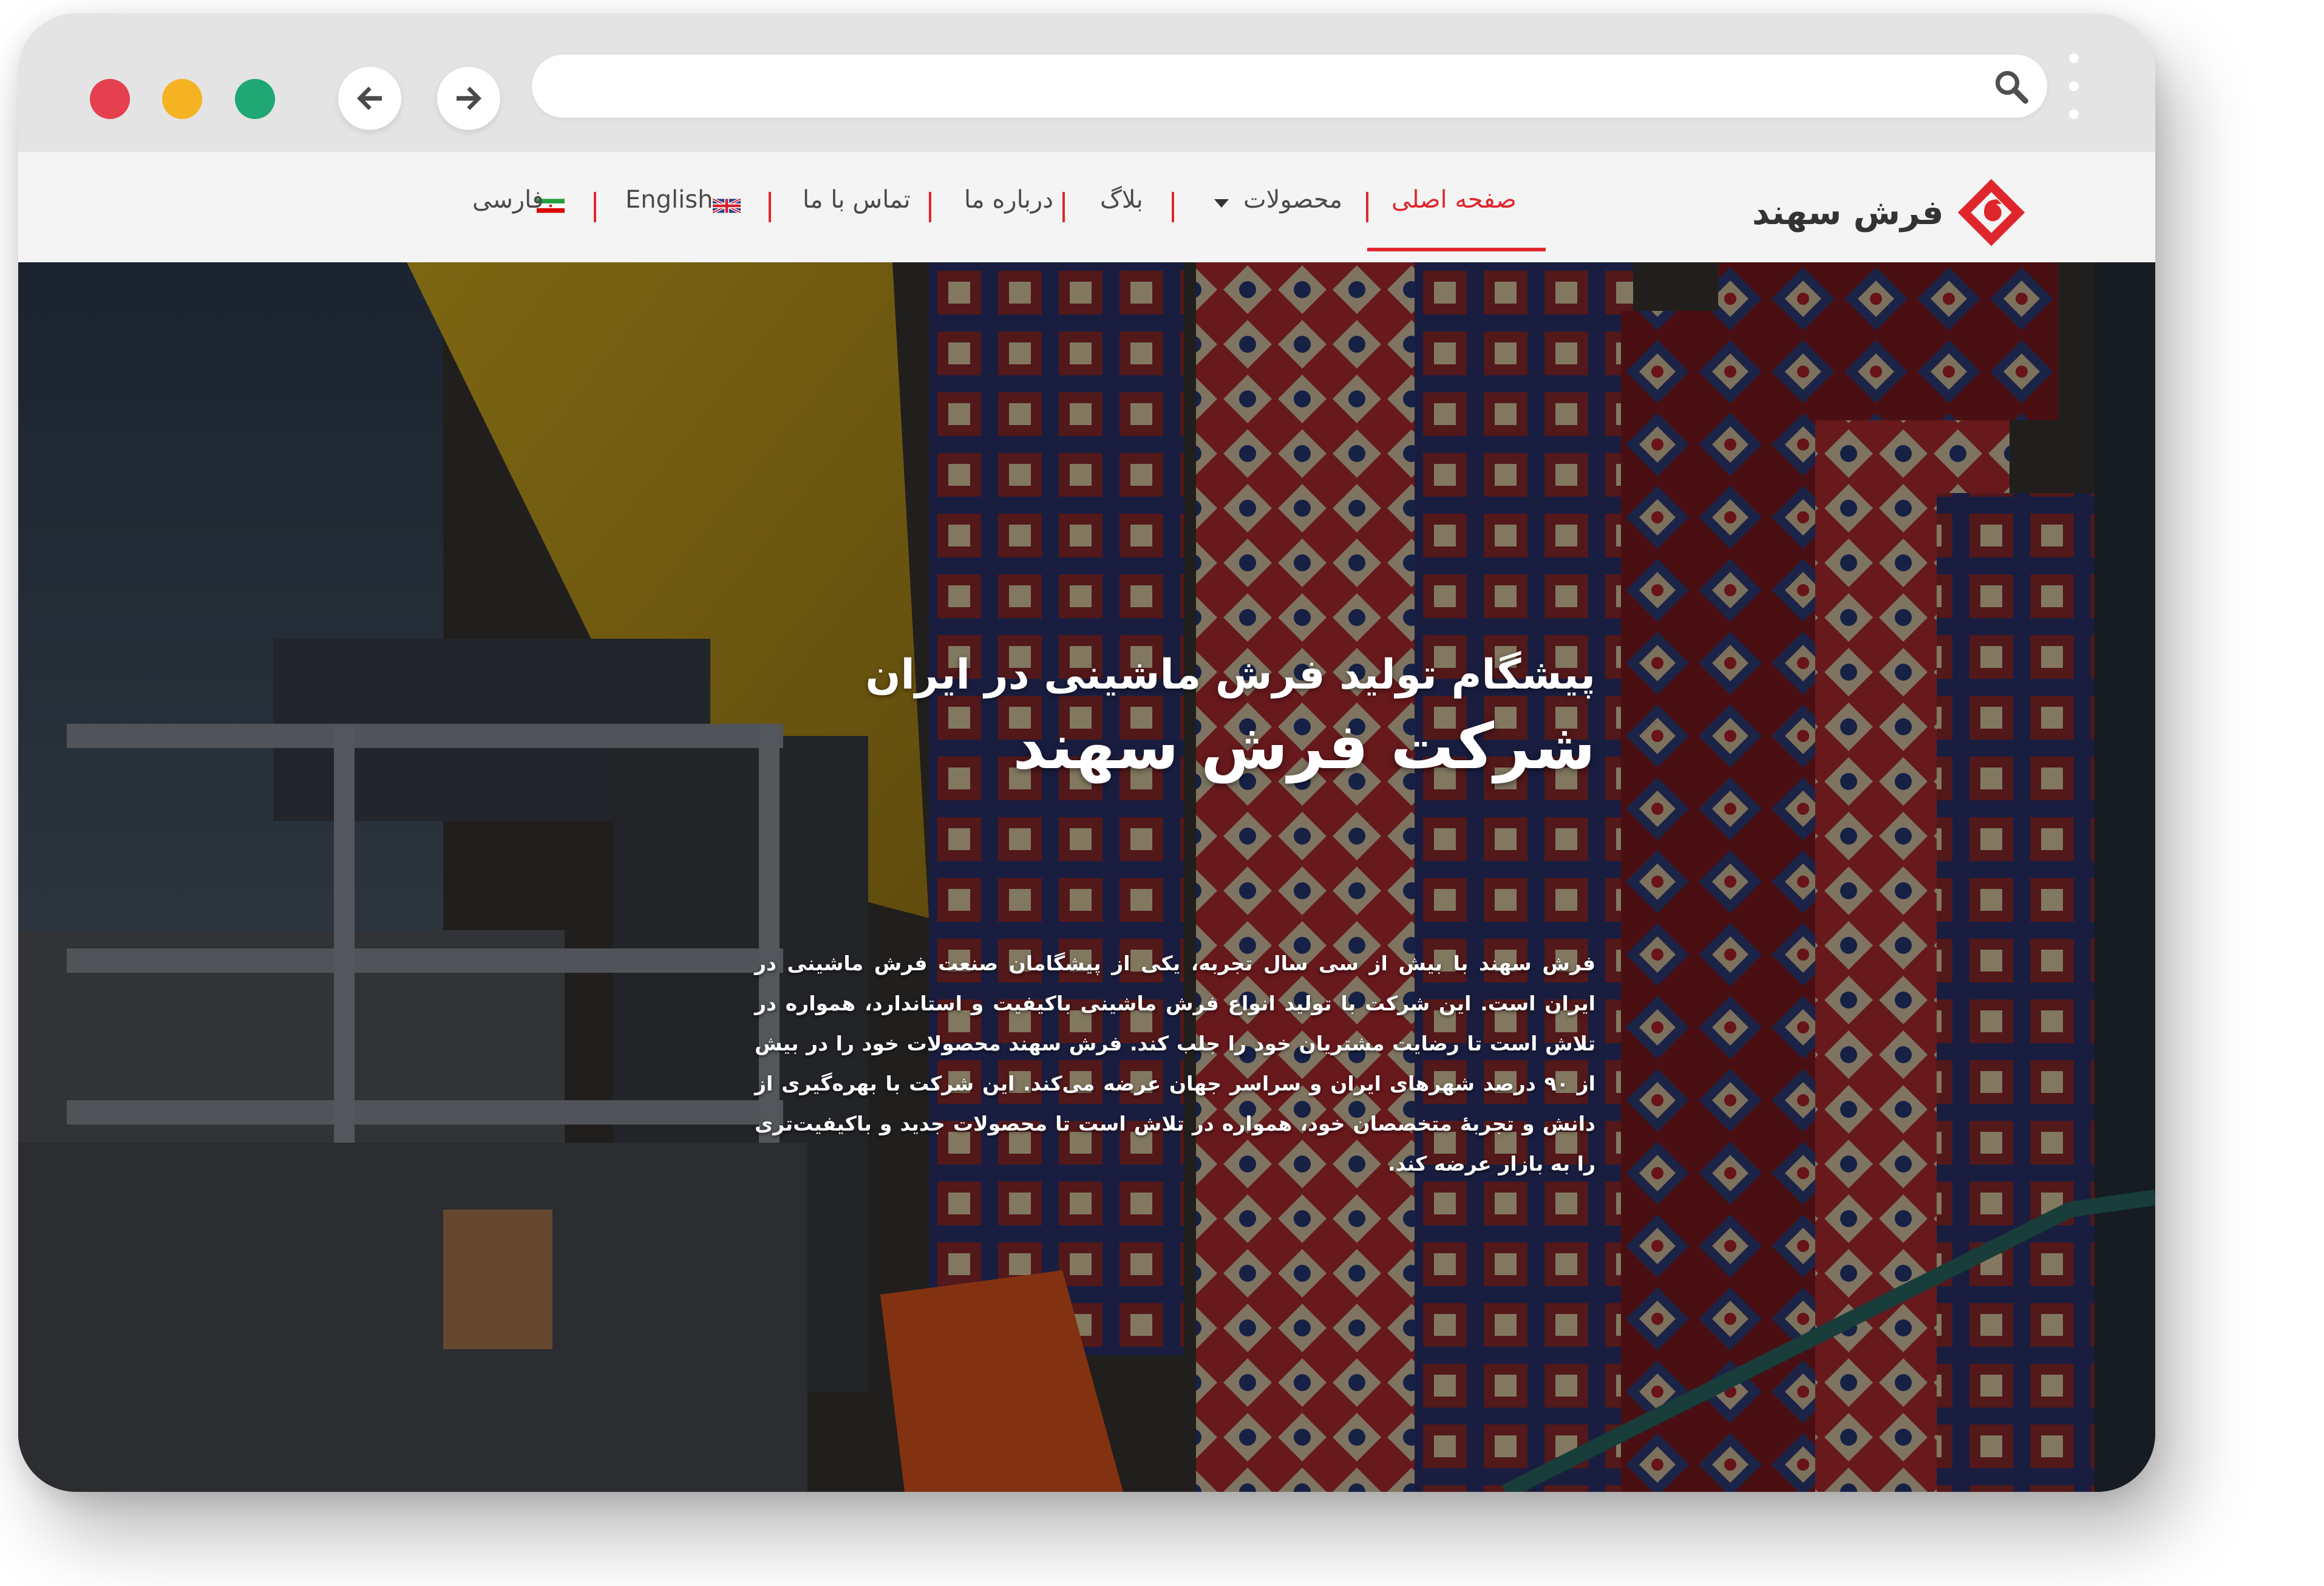 Image resolution: width=2324 pixels, height=1586 pixels. What do you see at coordinates (182, 99) in the screenshot?
I see `minimize-window-button` at bounding box center [182, 99].